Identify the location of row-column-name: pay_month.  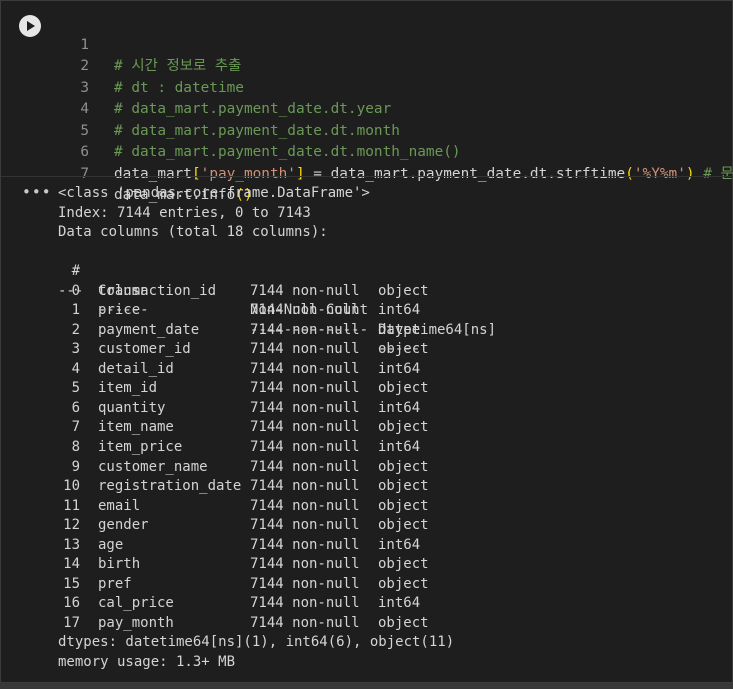
(136, 622).